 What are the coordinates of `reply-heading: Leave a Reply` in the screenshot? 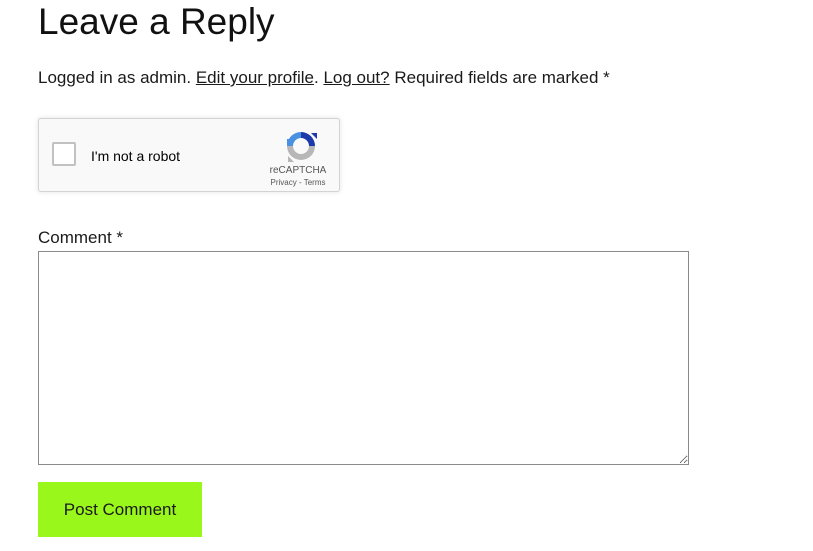 It's located at (156, 21).